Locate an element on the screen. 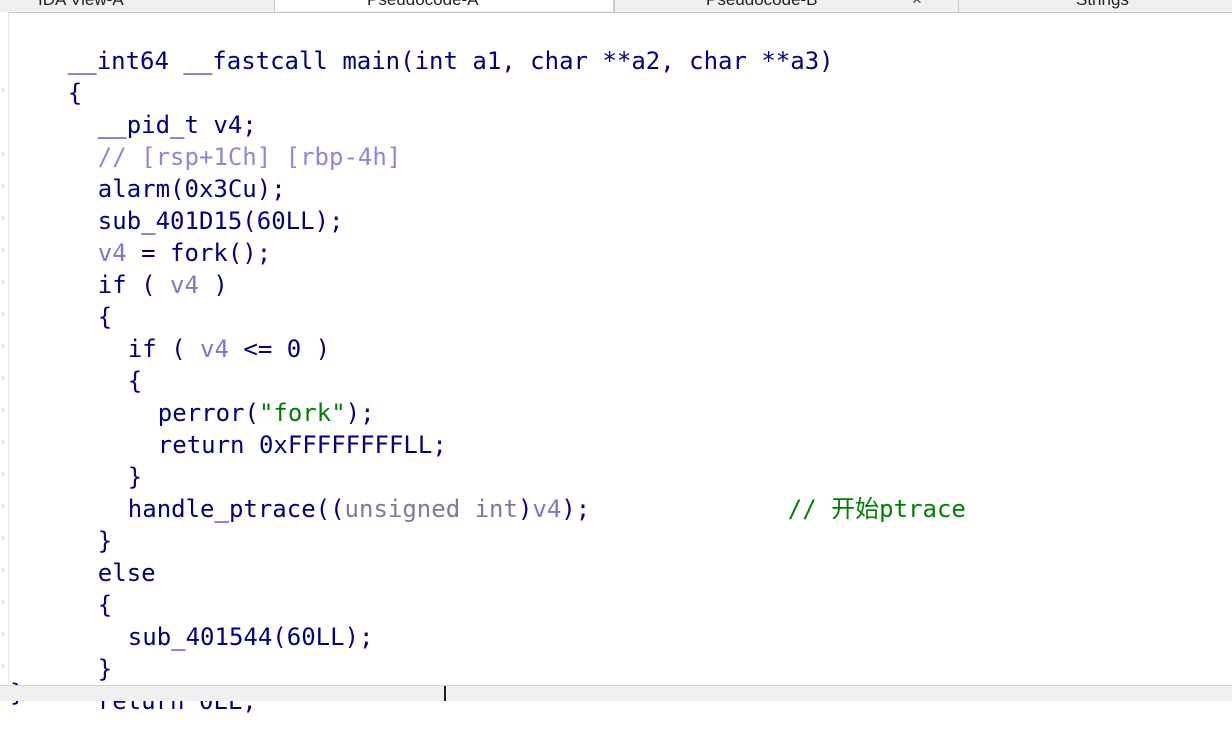 Image resolution: width=1232 pixels, height=749 pixels. tab-pseudocode-b: Pseudocode-B is located at coordinates (762, 5).